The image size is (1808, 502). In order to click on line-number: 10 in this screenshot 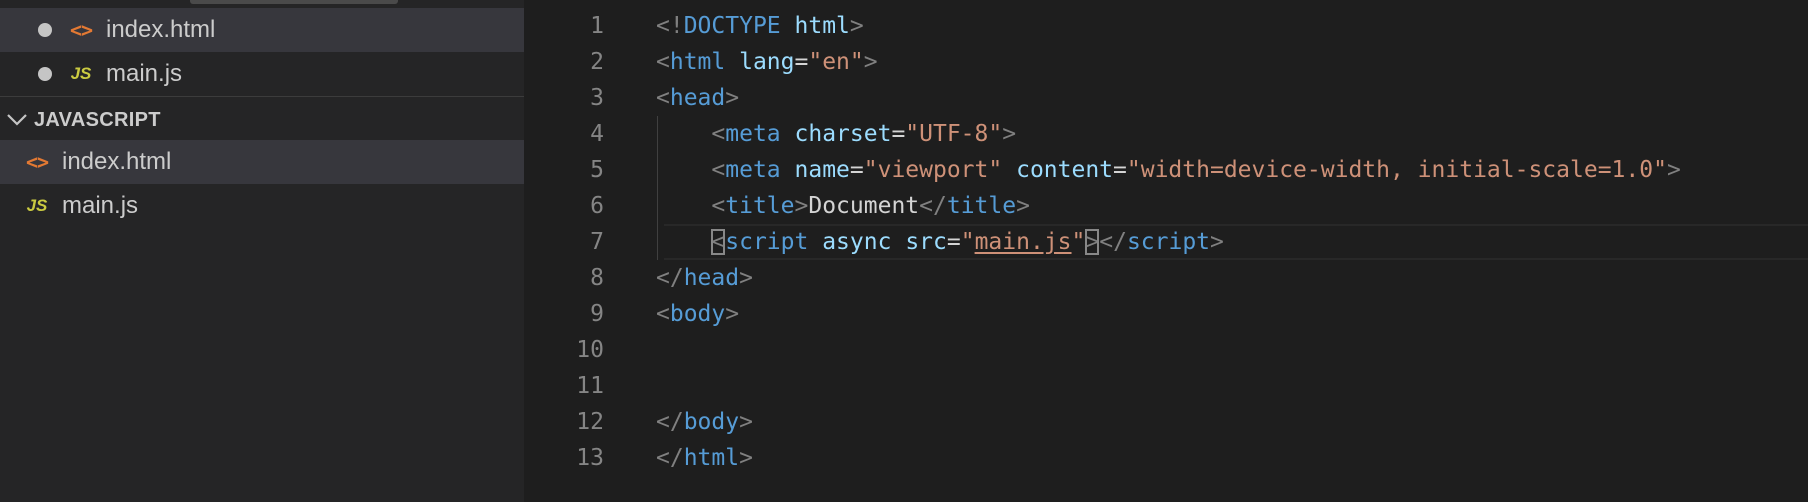, I will do `click(590, 350)`.